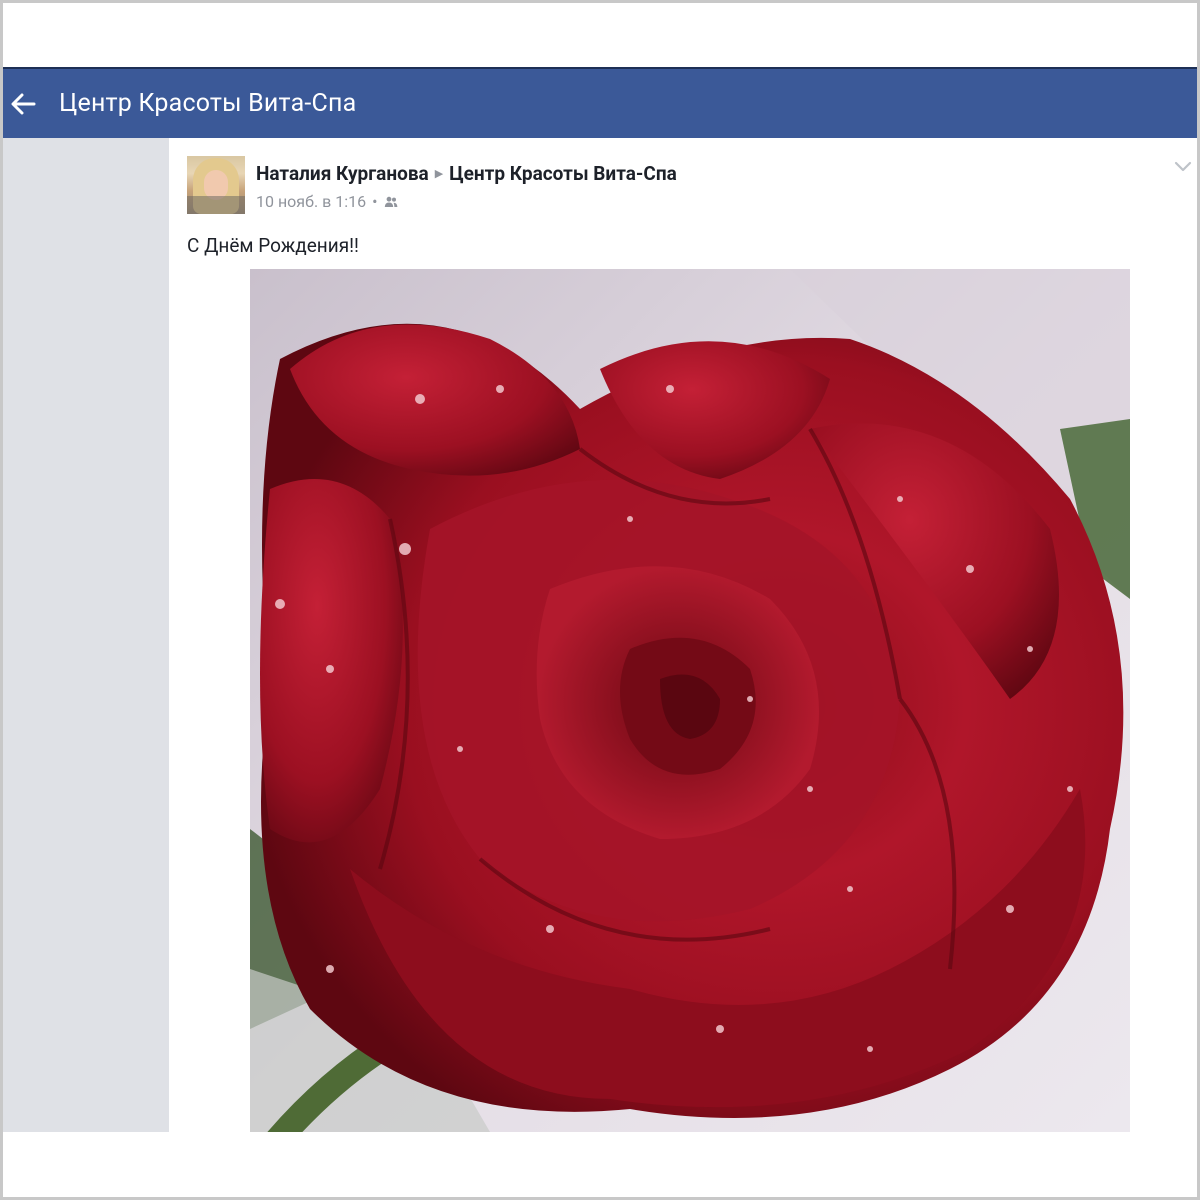  Describe the element at coordinates (439, 173) in the screenshot. I see `arrow-right-icon: ▶` at that location.